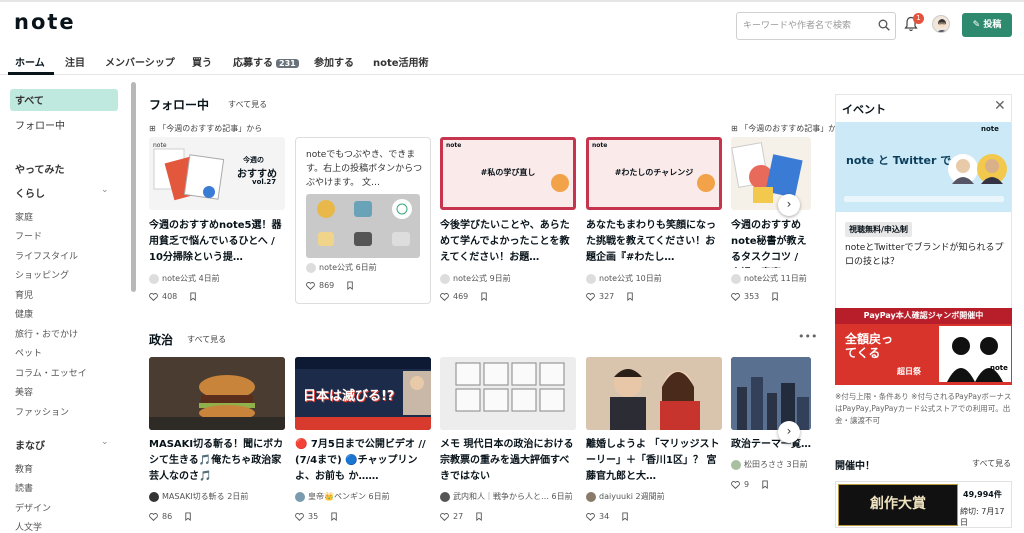  What do you see at coordinates (764, 464) in the screenshot?
I see `article-author: 松田ろささ` at bounding box center [764, 464].